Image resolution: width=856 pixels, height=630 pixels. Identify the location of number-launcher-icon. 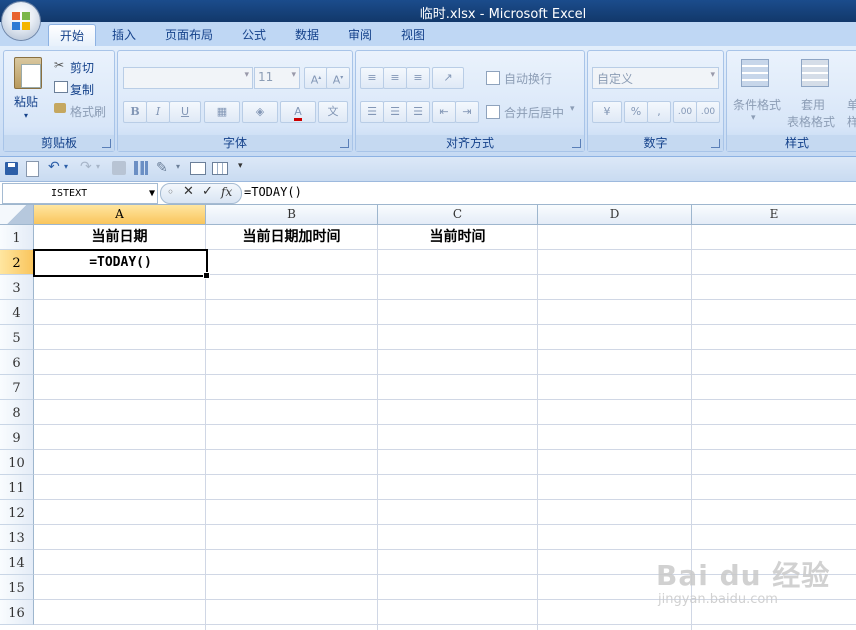
(715, 143).